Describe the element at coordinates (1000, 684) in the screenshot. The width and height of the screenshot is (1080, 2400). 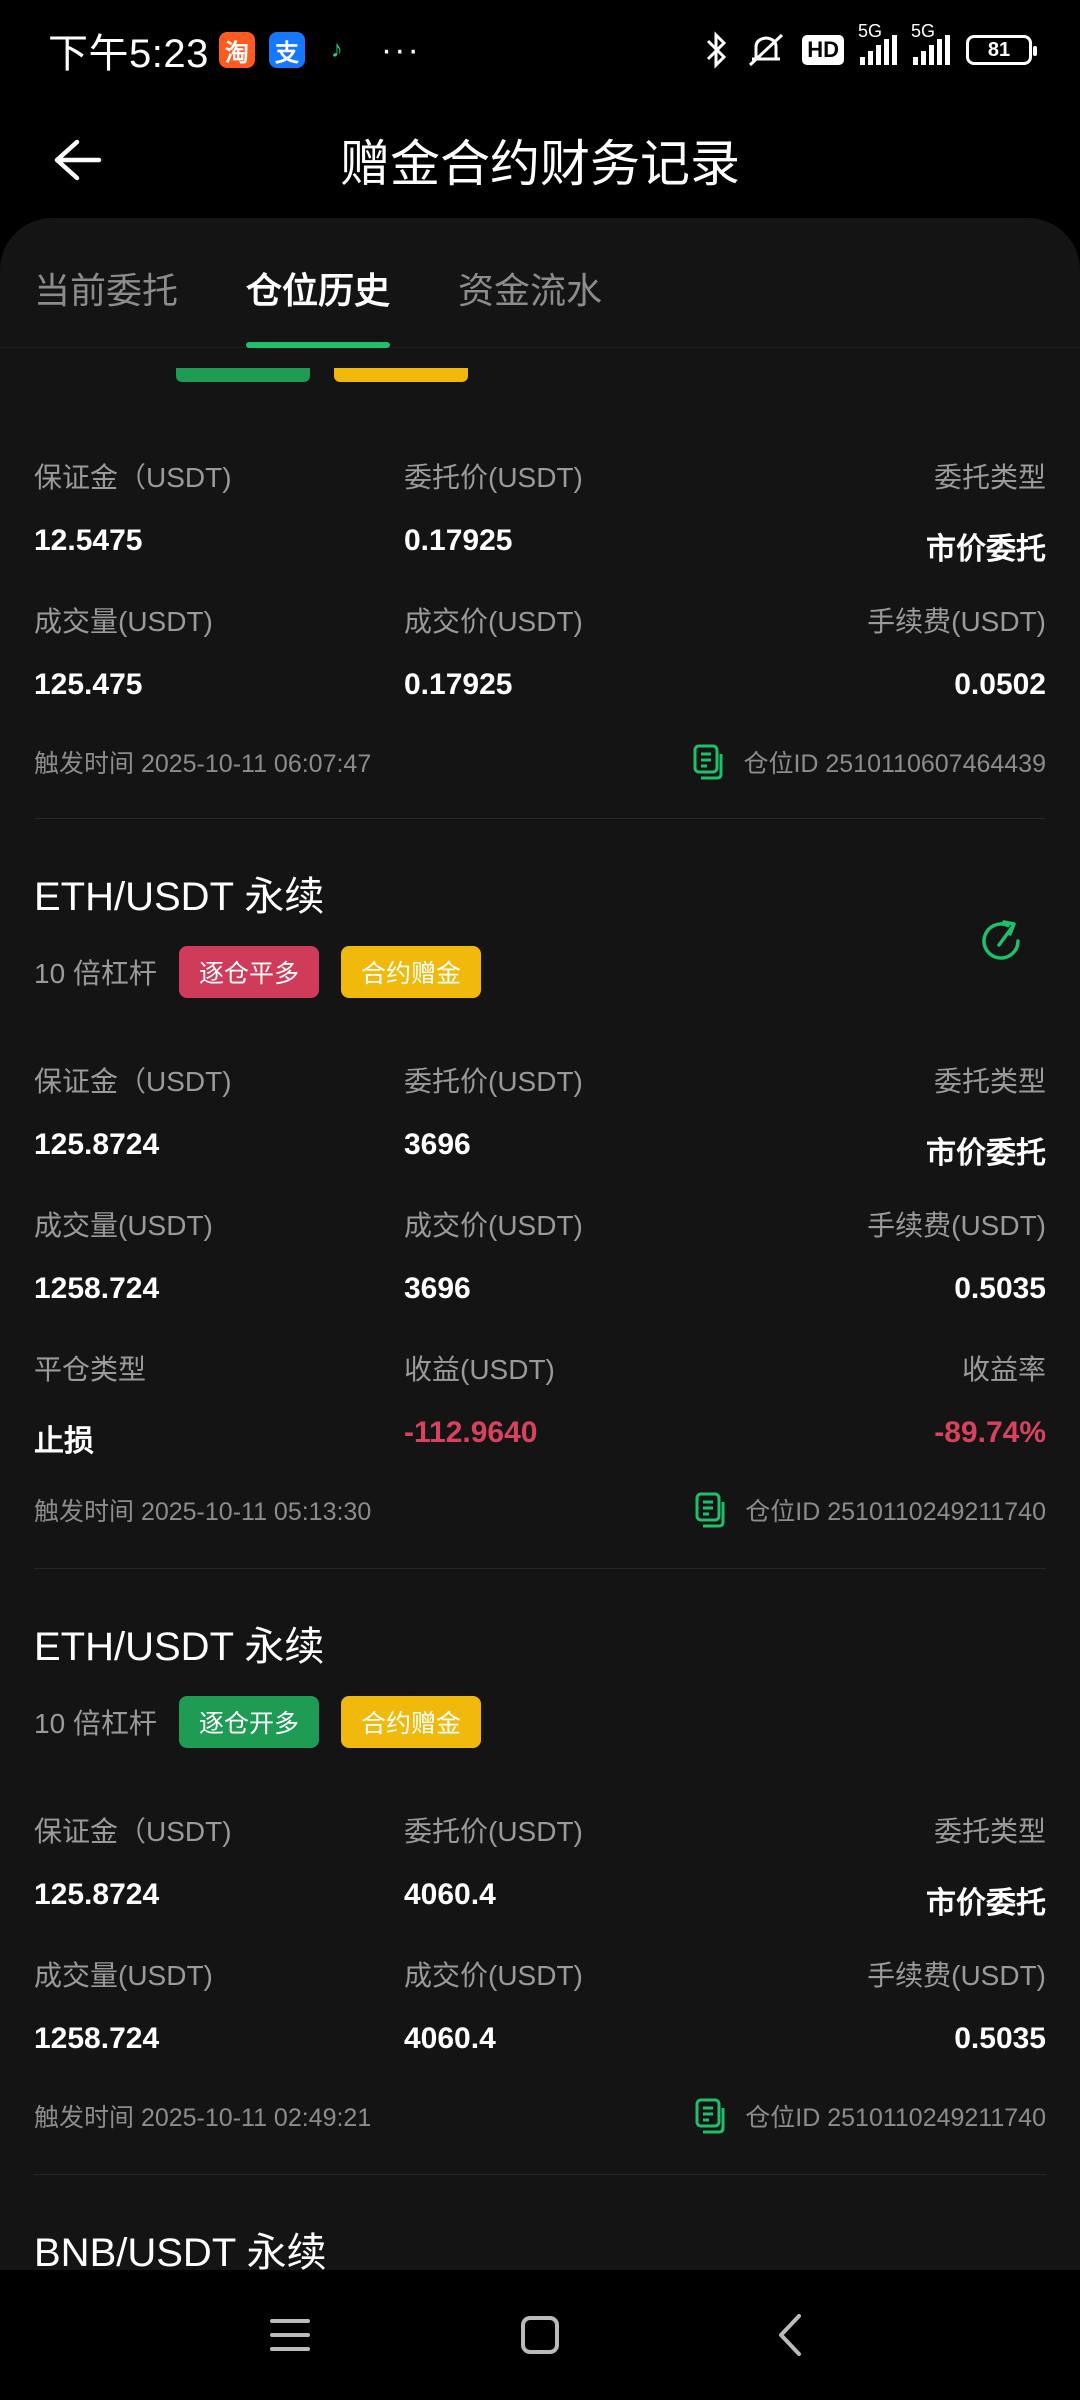
I see `field-value: 0.0502` at that location.